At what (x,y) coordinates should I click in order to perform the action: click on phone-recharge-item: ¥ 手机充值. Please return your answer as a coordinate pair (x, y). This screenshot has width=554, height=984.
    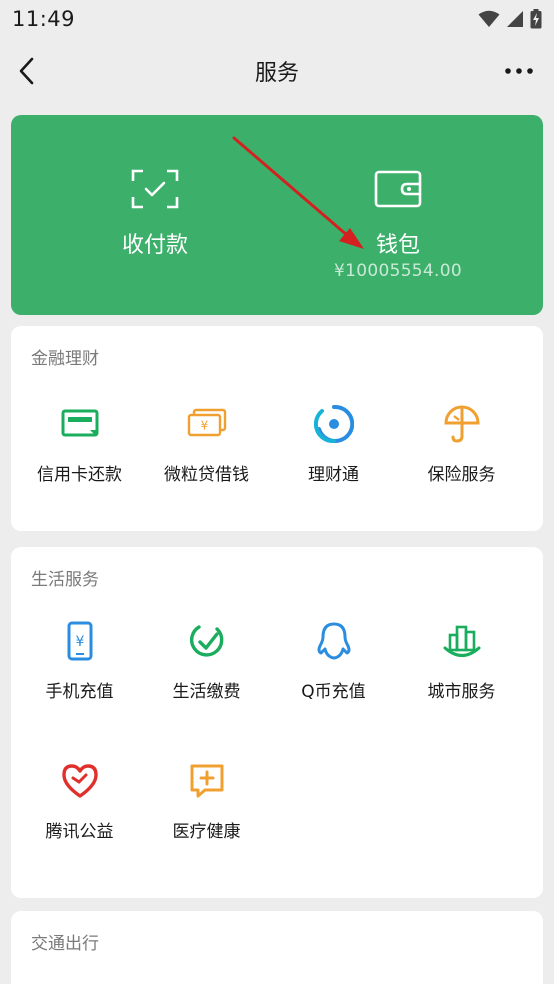
    Looking at the image, I should click on (79, 671).